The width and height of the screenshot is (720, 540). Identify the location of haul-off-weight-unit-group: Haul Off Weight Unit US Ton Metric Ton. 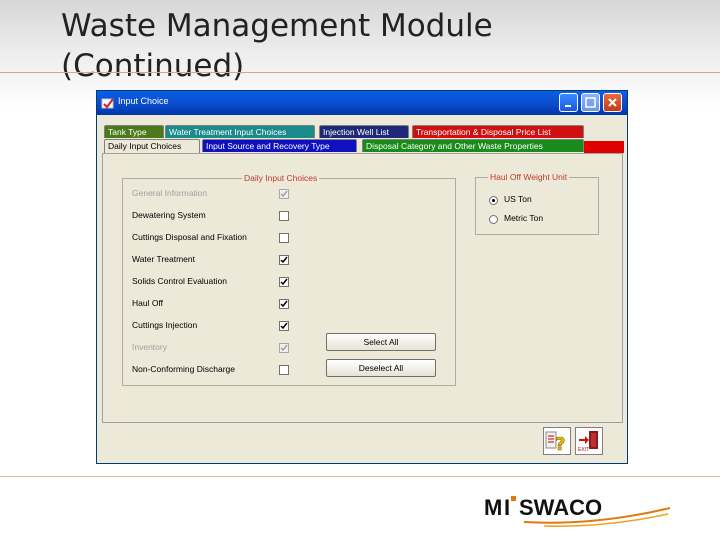
(537, 203).